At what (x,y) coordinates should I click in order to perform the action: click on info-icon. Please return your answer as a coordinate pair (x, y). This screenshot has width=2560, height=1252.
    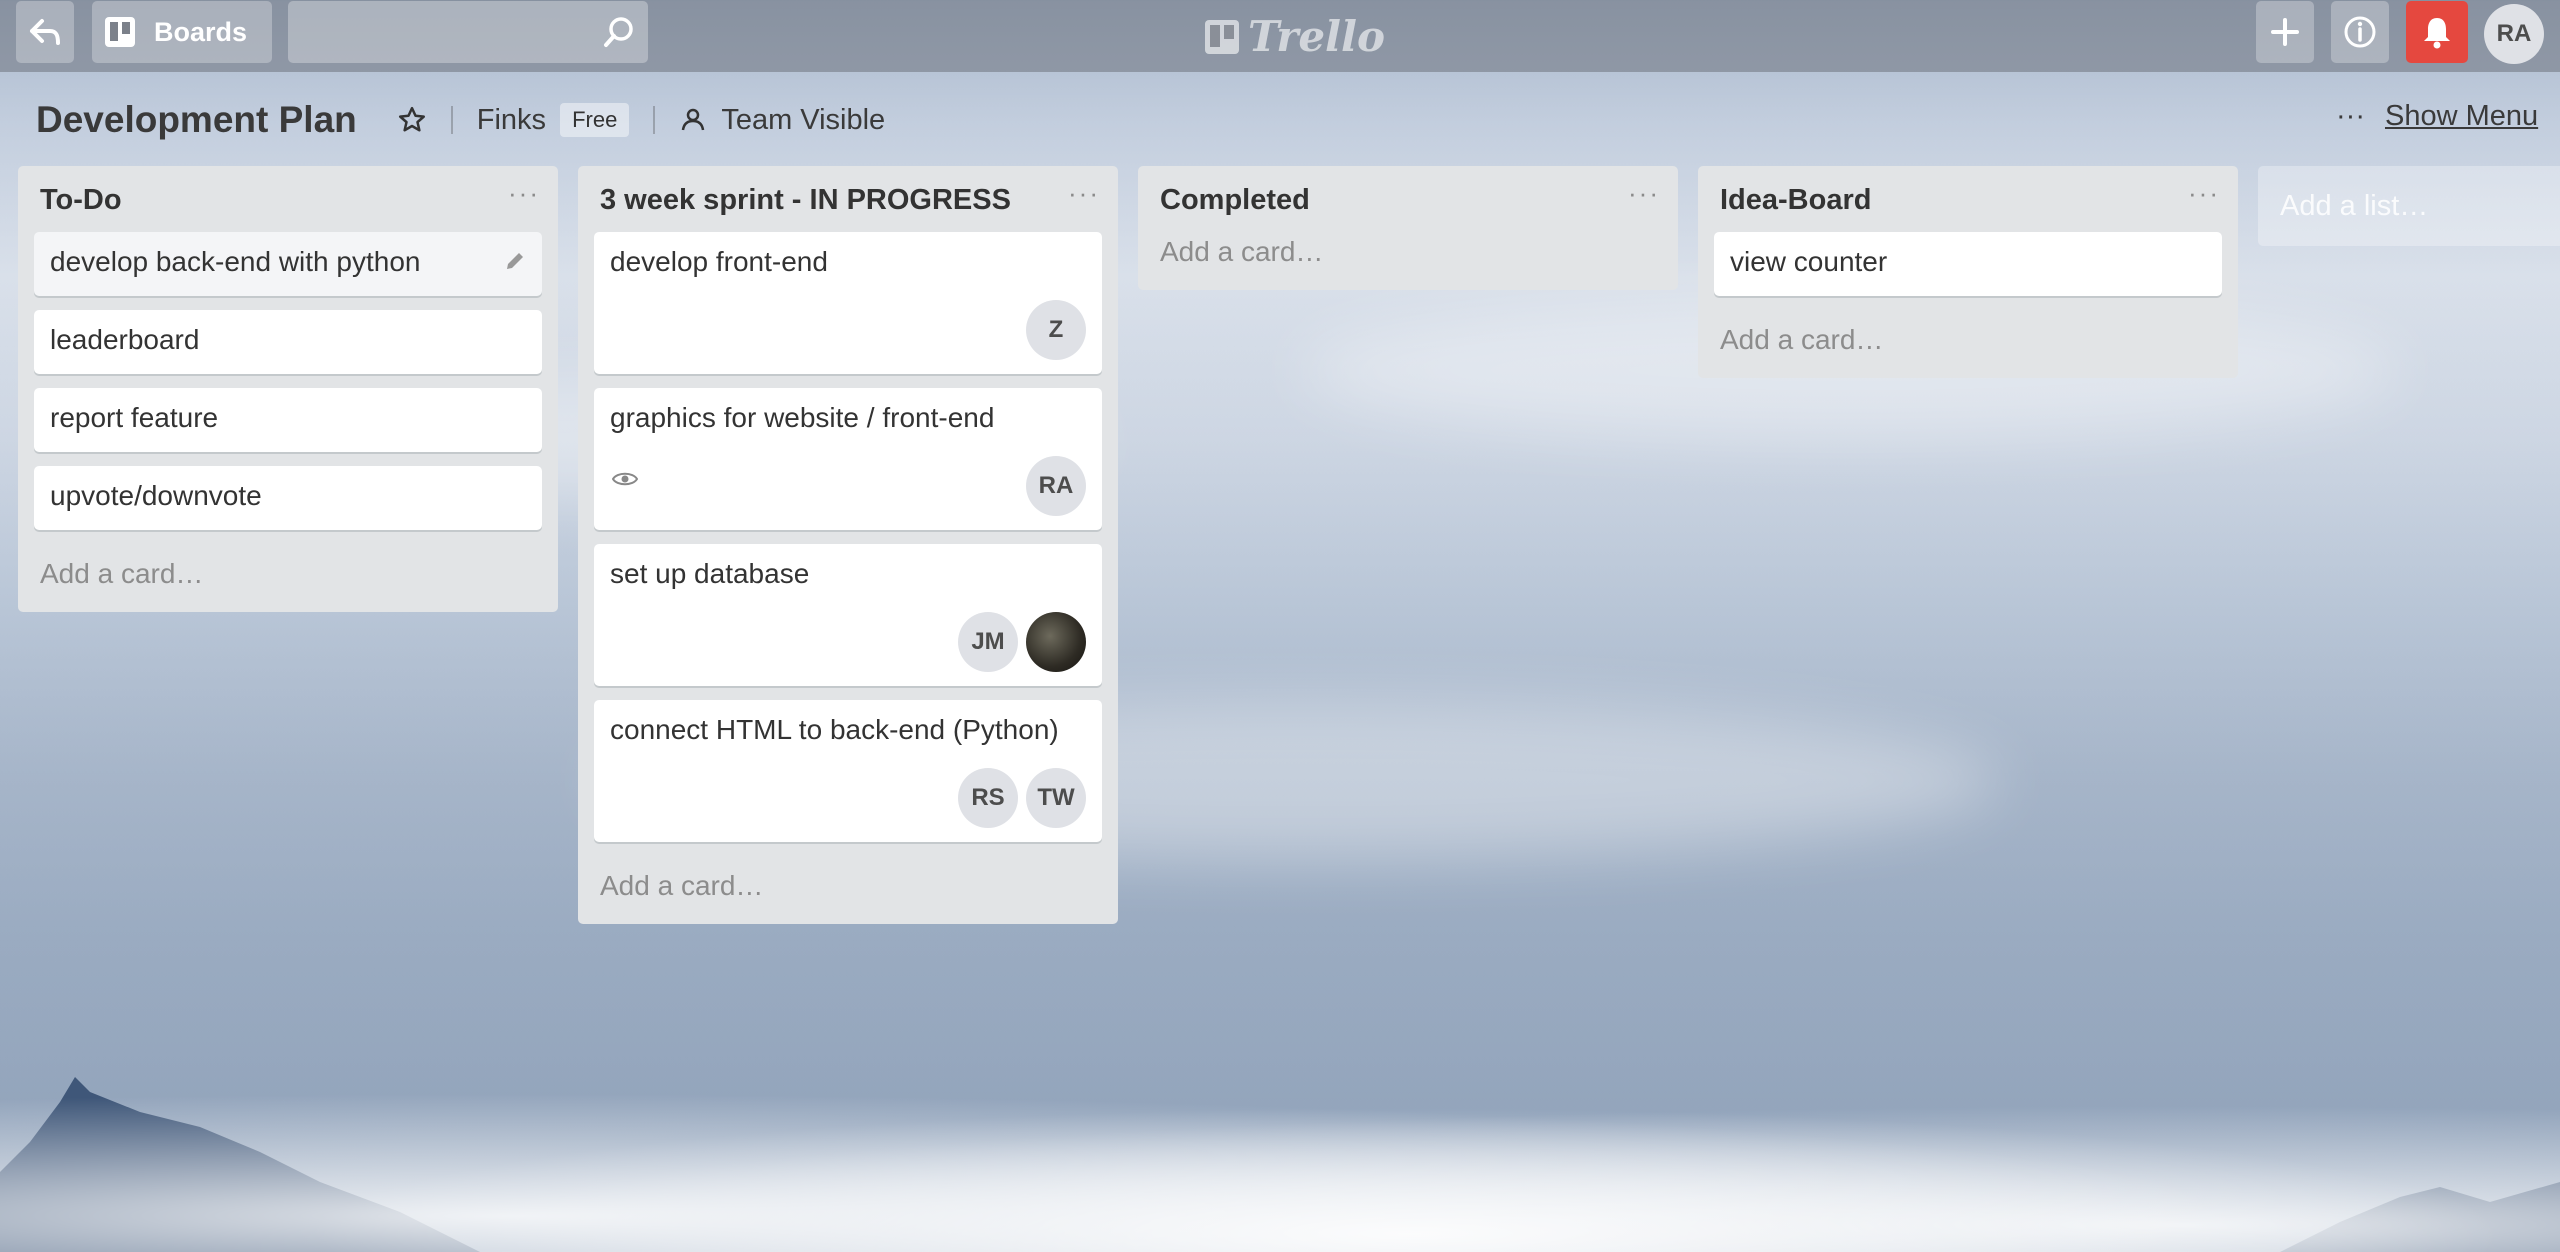
    Looking at the image, I should click on (2360, 32).